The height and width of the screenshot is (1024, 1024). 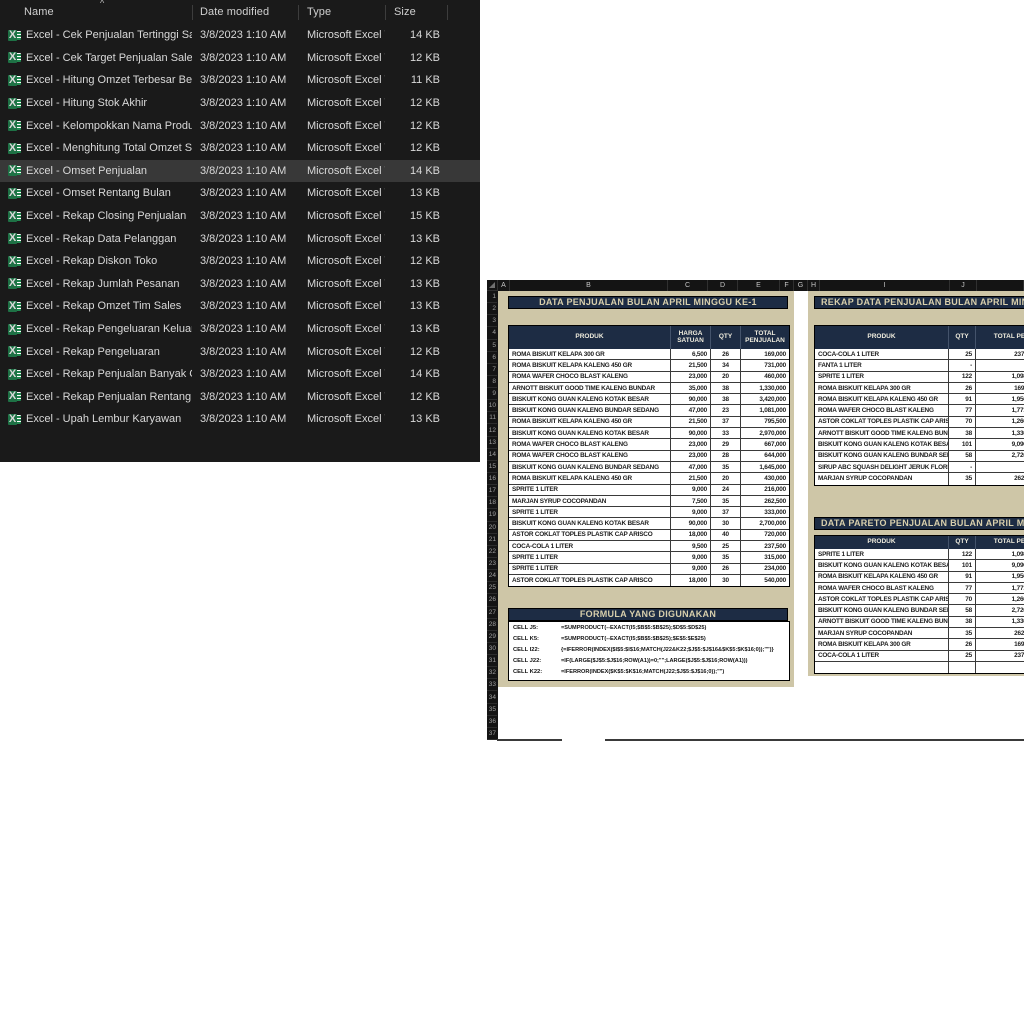 What do you see at coordinates (589, 285) in the screenshot?
I see `column-header-B: B` at bounding box center [589, 285].